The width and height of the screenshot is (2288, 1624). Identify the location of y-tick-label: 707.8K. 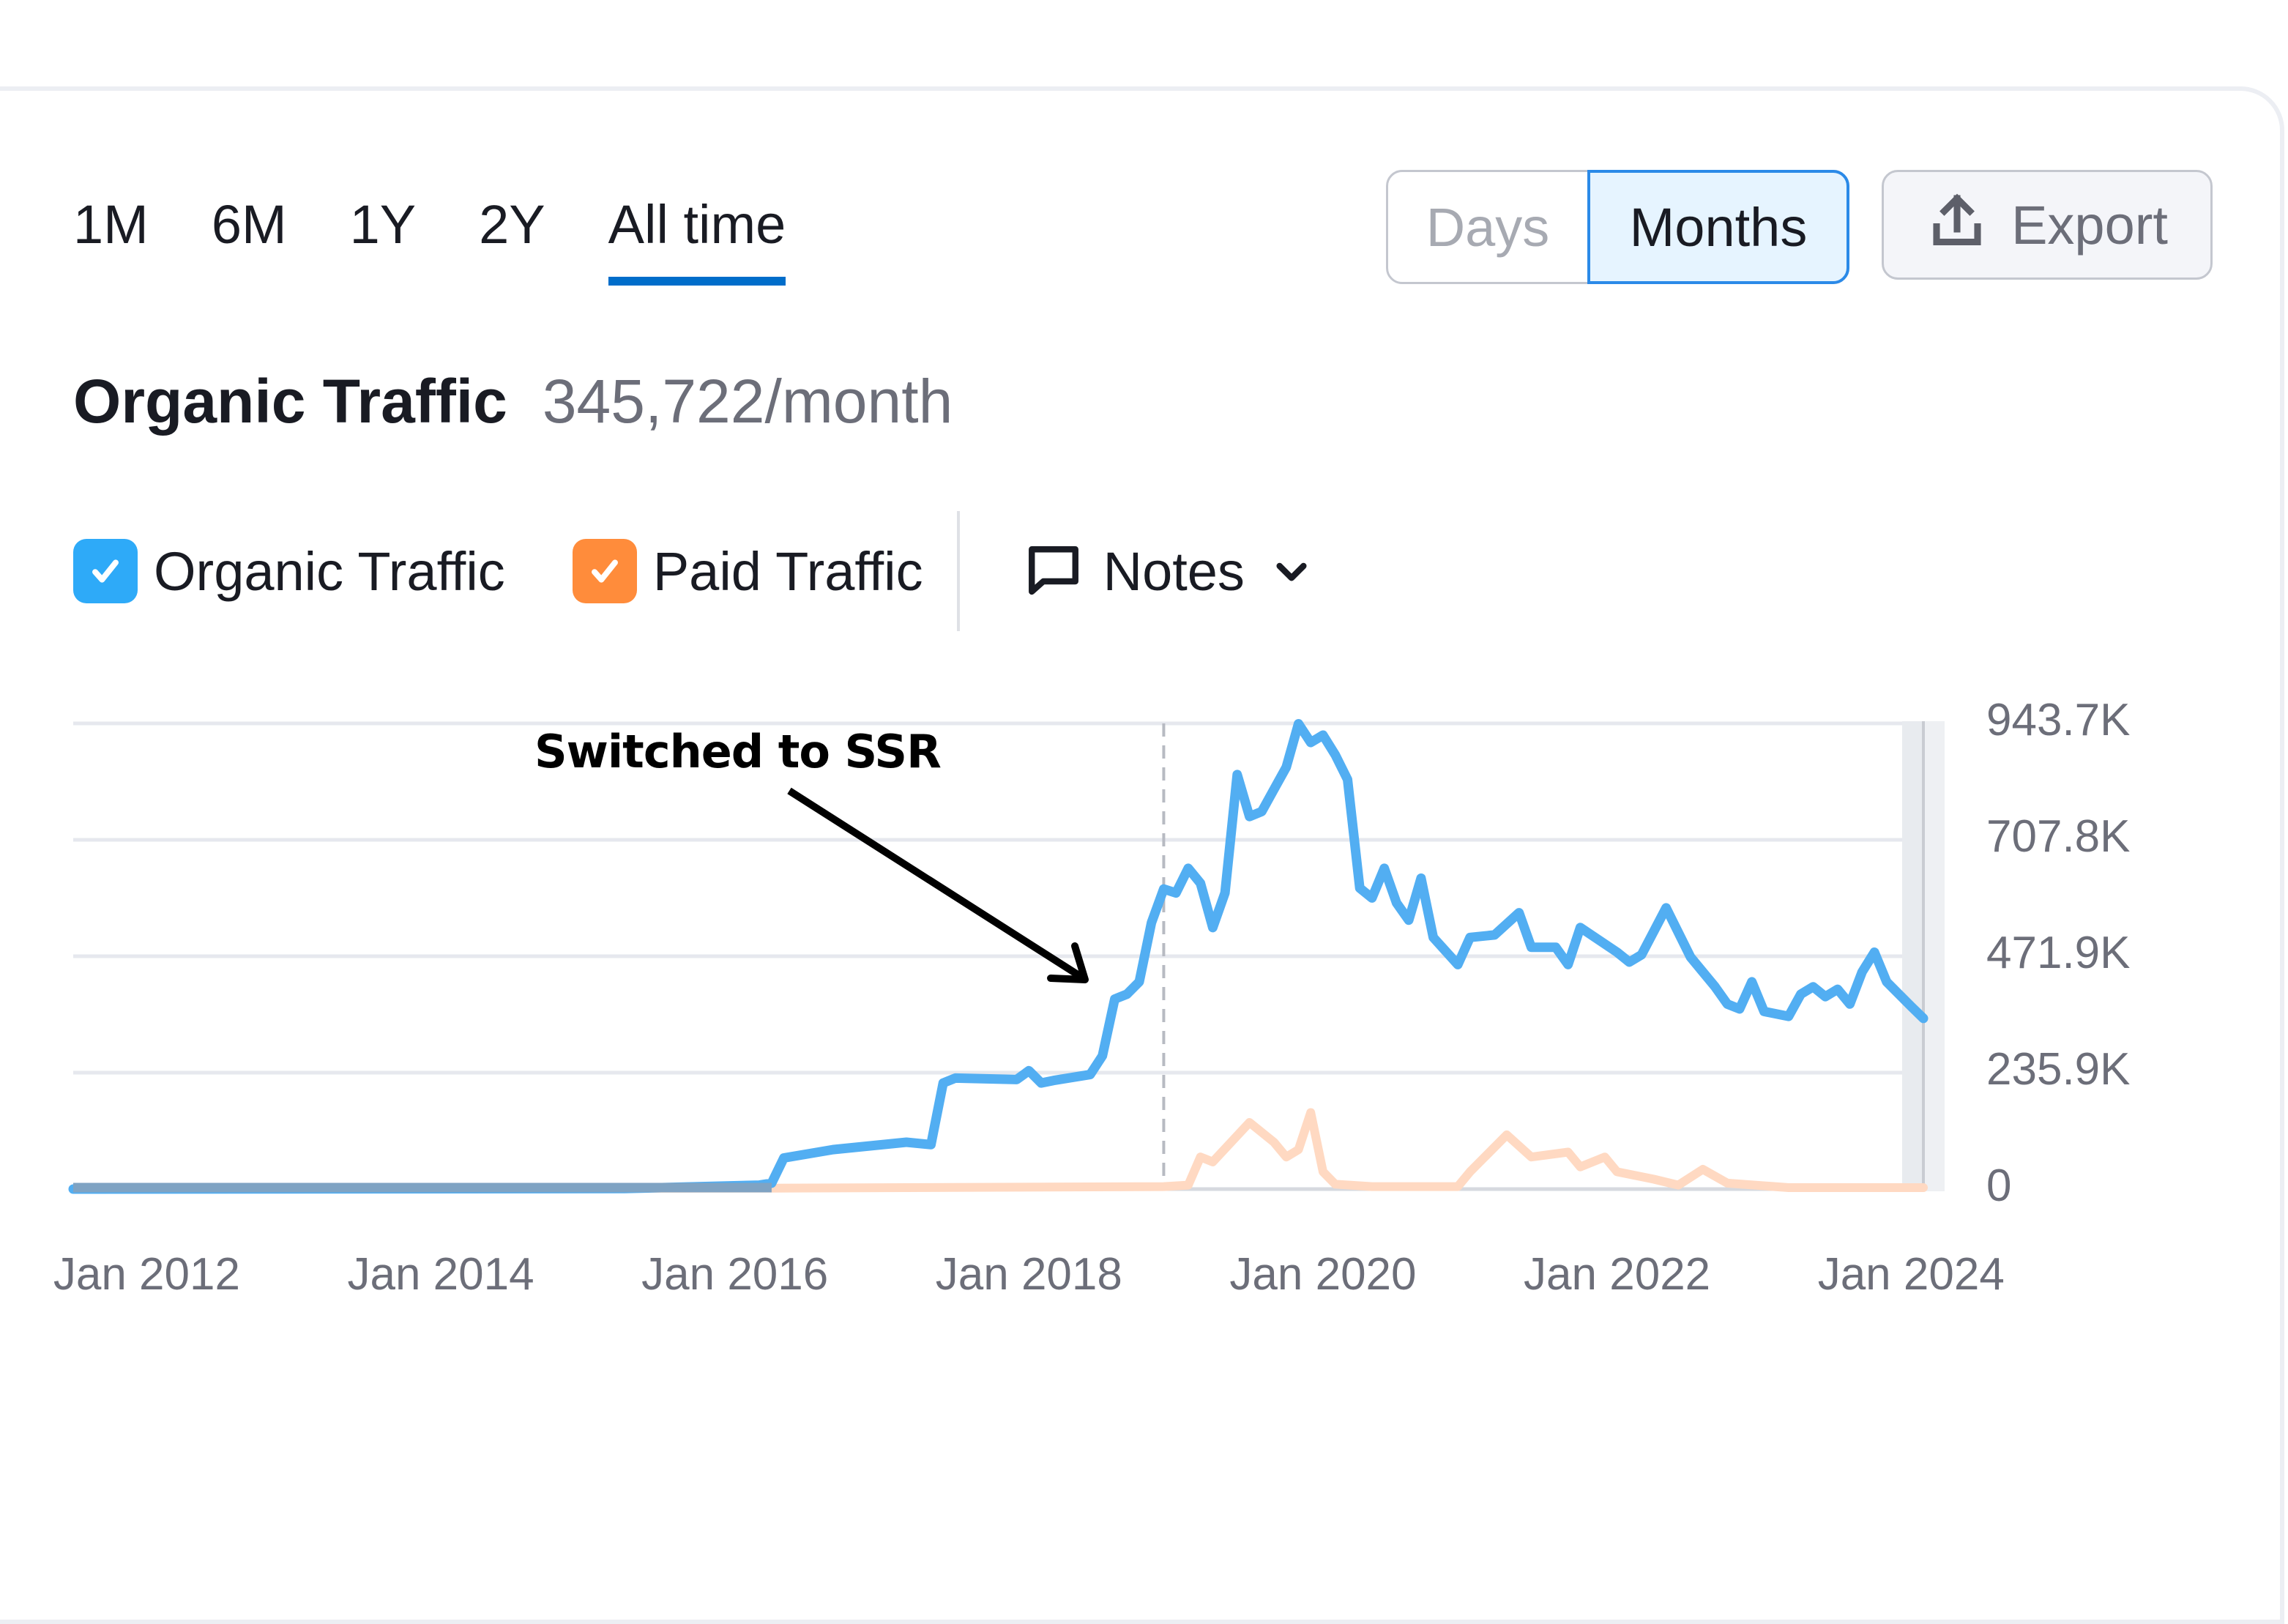
(2059, 836).